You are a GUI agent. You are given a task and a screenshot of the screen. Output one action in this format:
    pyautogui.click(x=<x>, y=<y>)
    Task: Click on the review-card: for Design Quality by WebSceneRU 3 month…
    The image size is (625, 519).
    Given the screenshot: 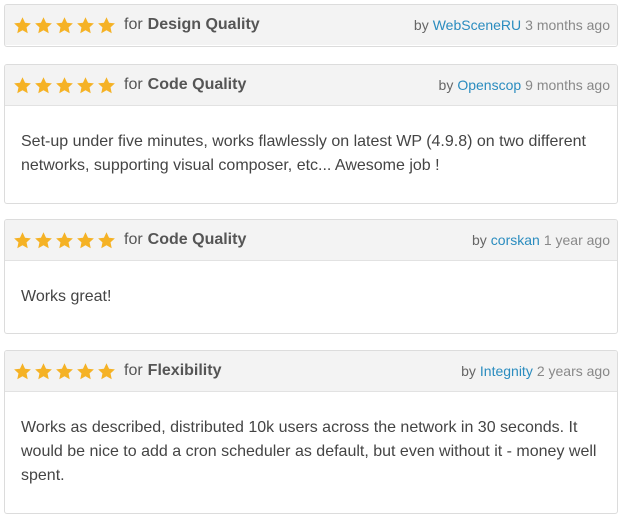 What is the action you would take?
    pyautogui.click(x=311, y=25)
    